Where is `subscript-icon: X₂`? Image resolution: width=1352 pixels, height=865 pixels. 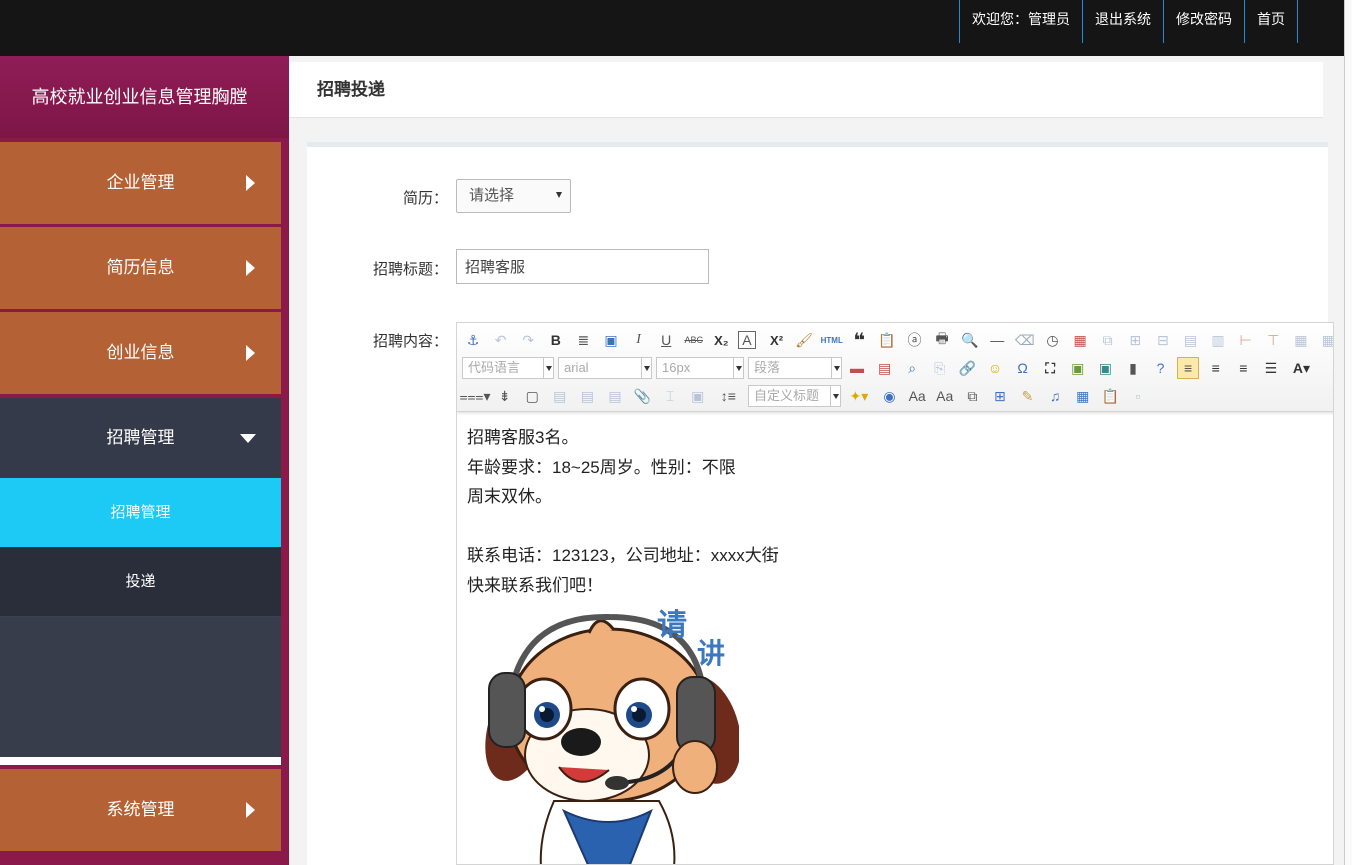
subscript-icon: X₂ is located at coordinates (721, 340).